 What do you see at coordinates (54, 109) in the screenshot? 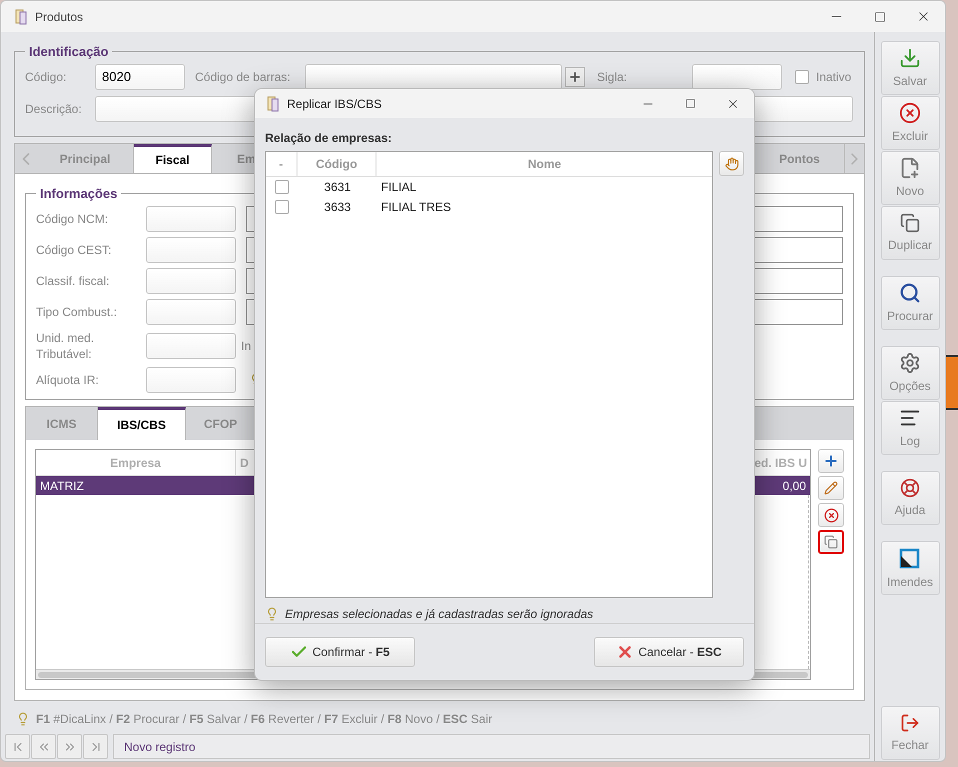
I see `field-label: Descrição:` at bounding box center [54, 109].